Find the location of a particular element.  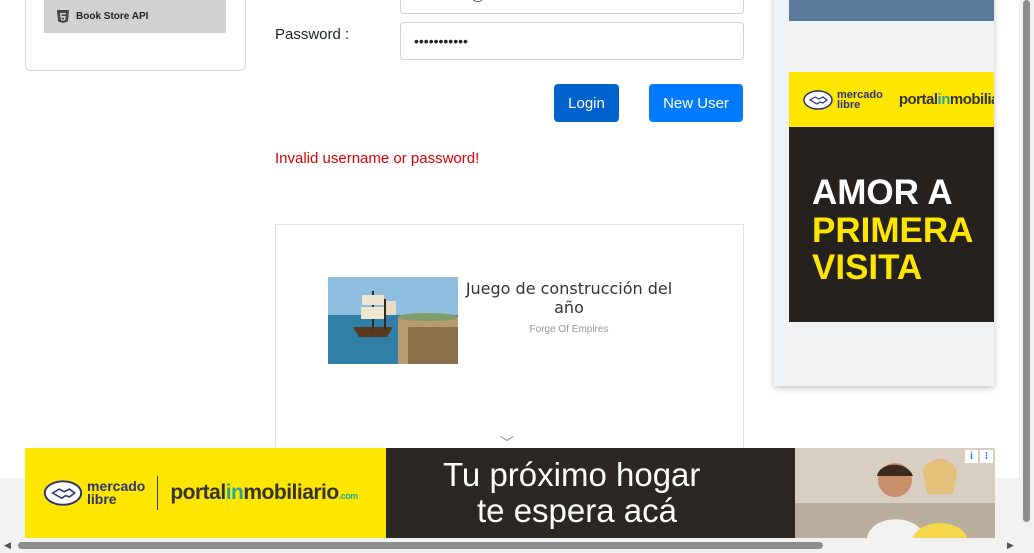

close-ad-icon: ⁝ is located at coordinates (986, 456).